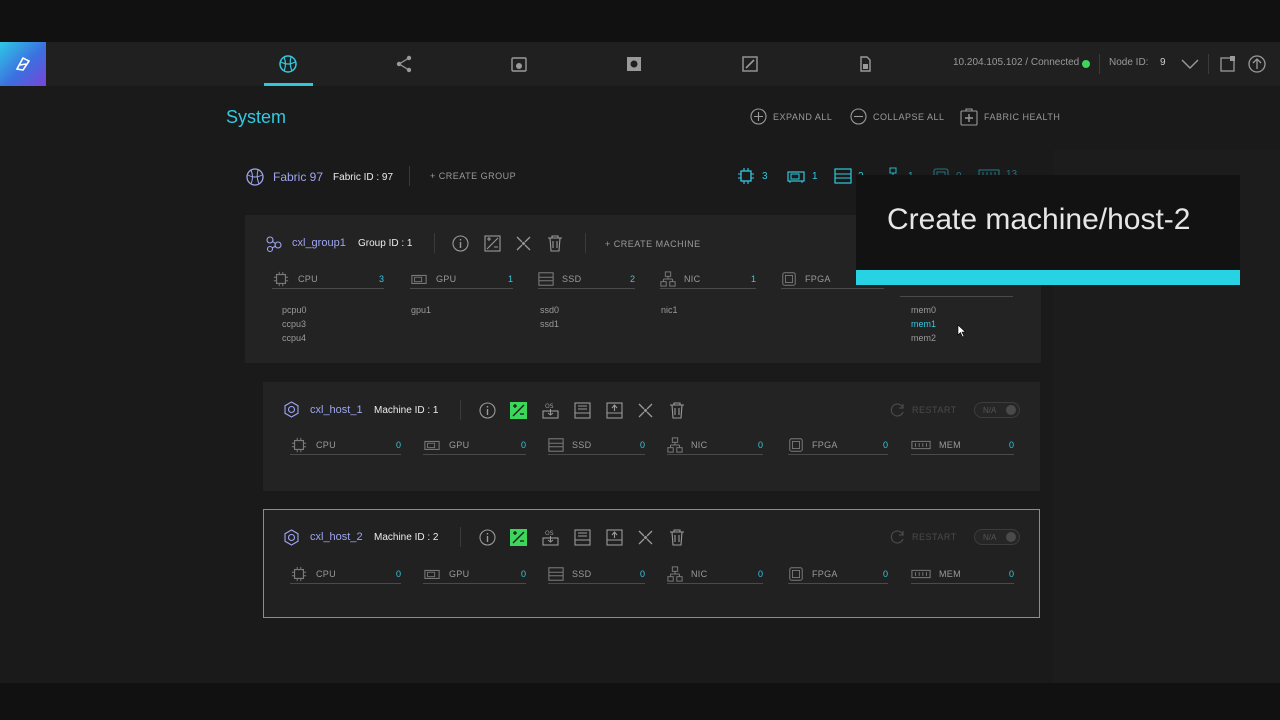 This screenshot has height=720, width=1280. Describe the element at coordinates (1190, 64) in the screenshot. I see `chevron-down-icon` at that location.